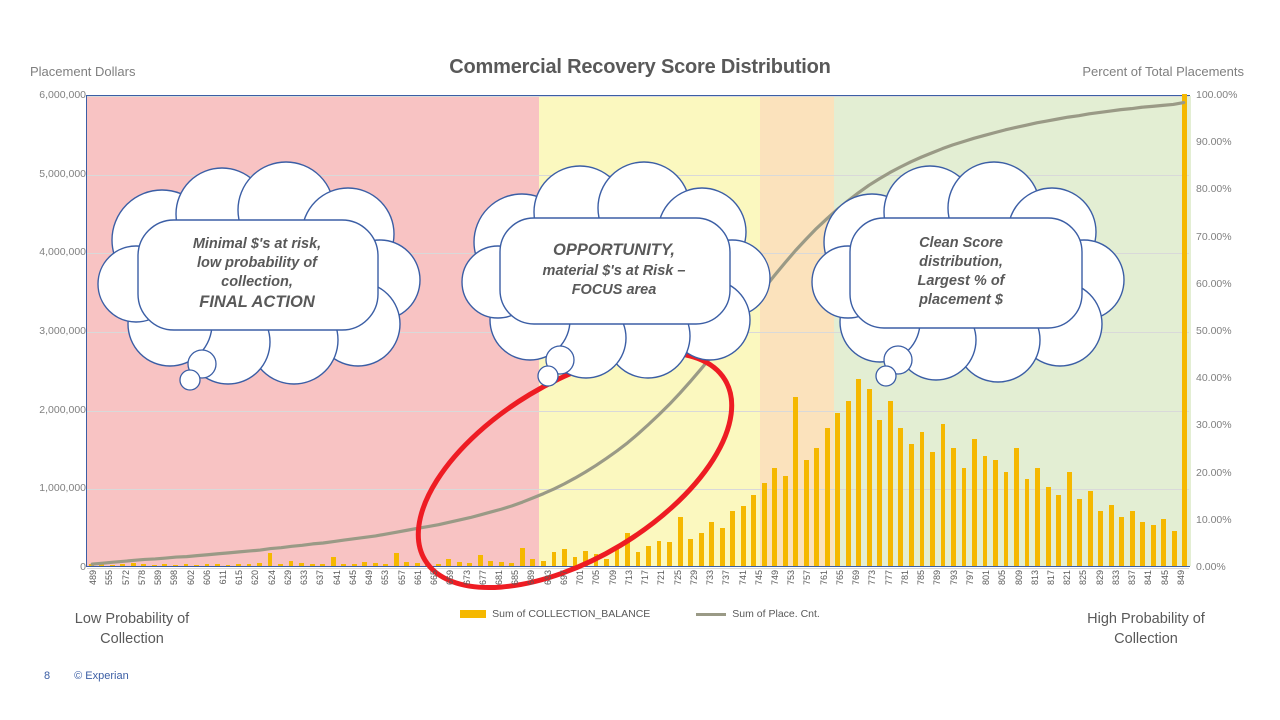 This screenshot has height=720, width=1280. I want to click on x-axis-tick-label: 637, so click(320, 578).